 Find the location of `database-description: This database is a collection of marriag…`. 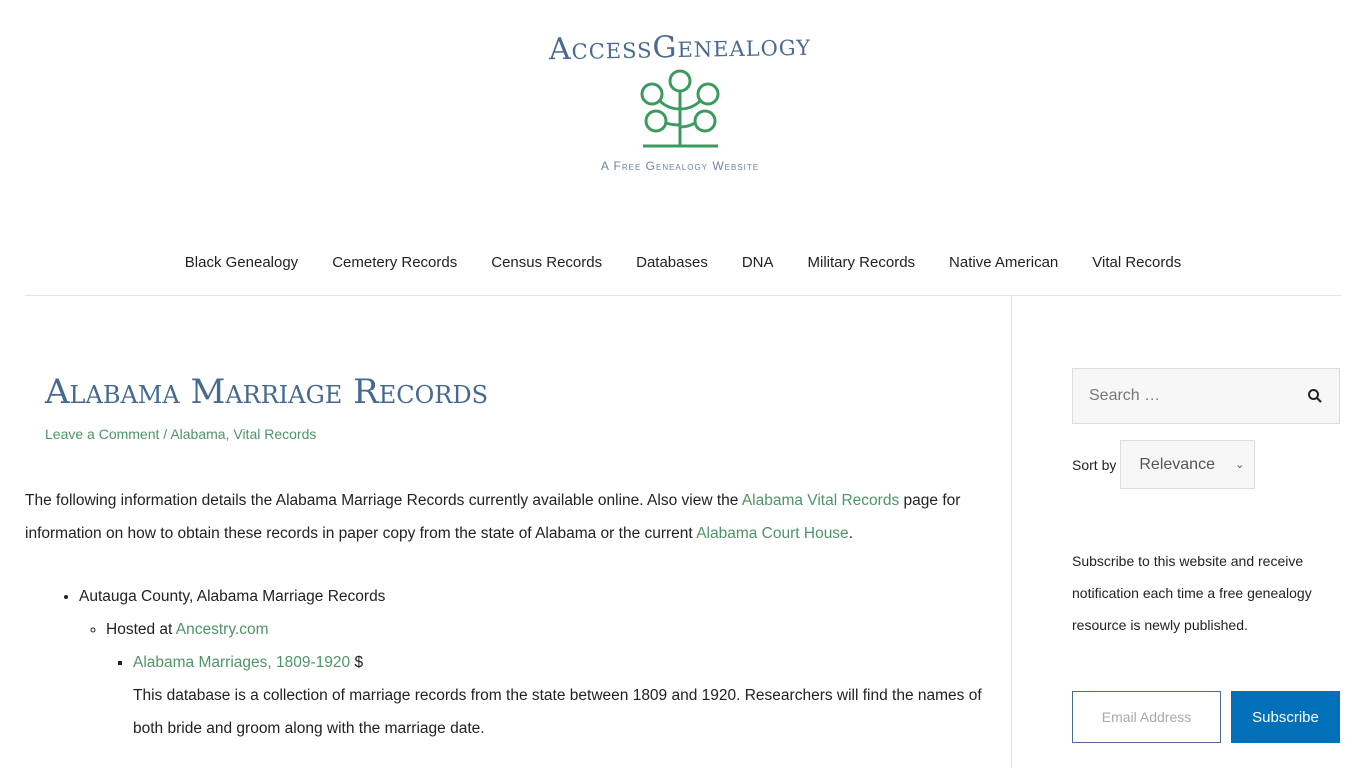

database-description: This database is a collection of marriag… is located at coordinates (557, 712).